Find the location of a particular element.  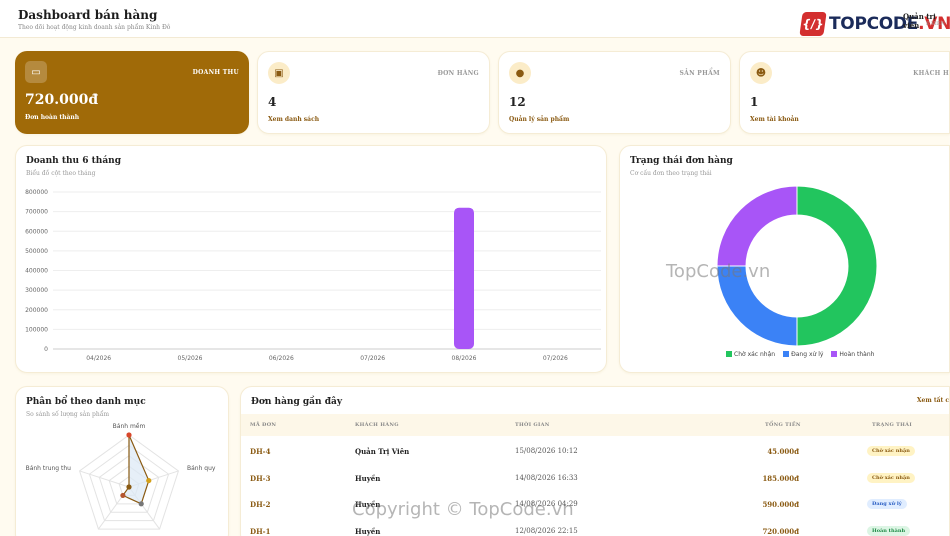

chart-legend: Chờ xác nhận Đang xử lý Hoàn thành is located at coordinates (800, 354).